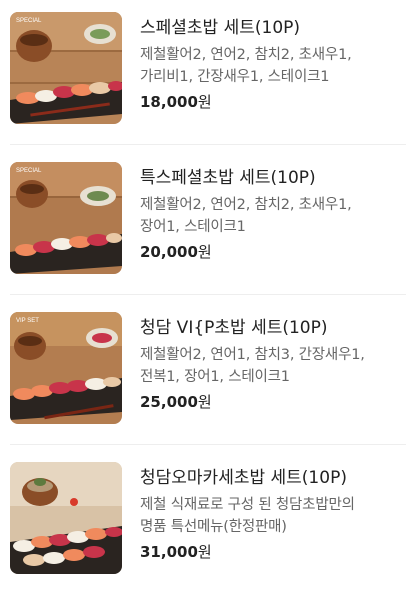  I want to click on menu-item-title: 특스페셜초밥 세트(10P), so click(228, 178).